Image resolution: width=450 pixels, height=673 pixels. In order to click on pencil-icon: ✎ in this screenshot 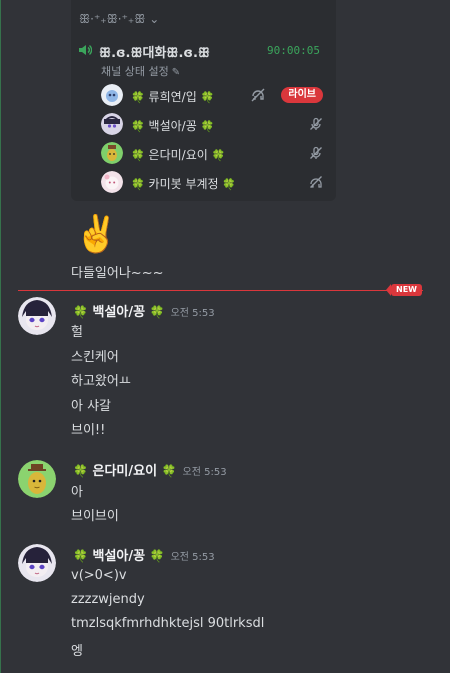, I will do `click(176, 72)`.